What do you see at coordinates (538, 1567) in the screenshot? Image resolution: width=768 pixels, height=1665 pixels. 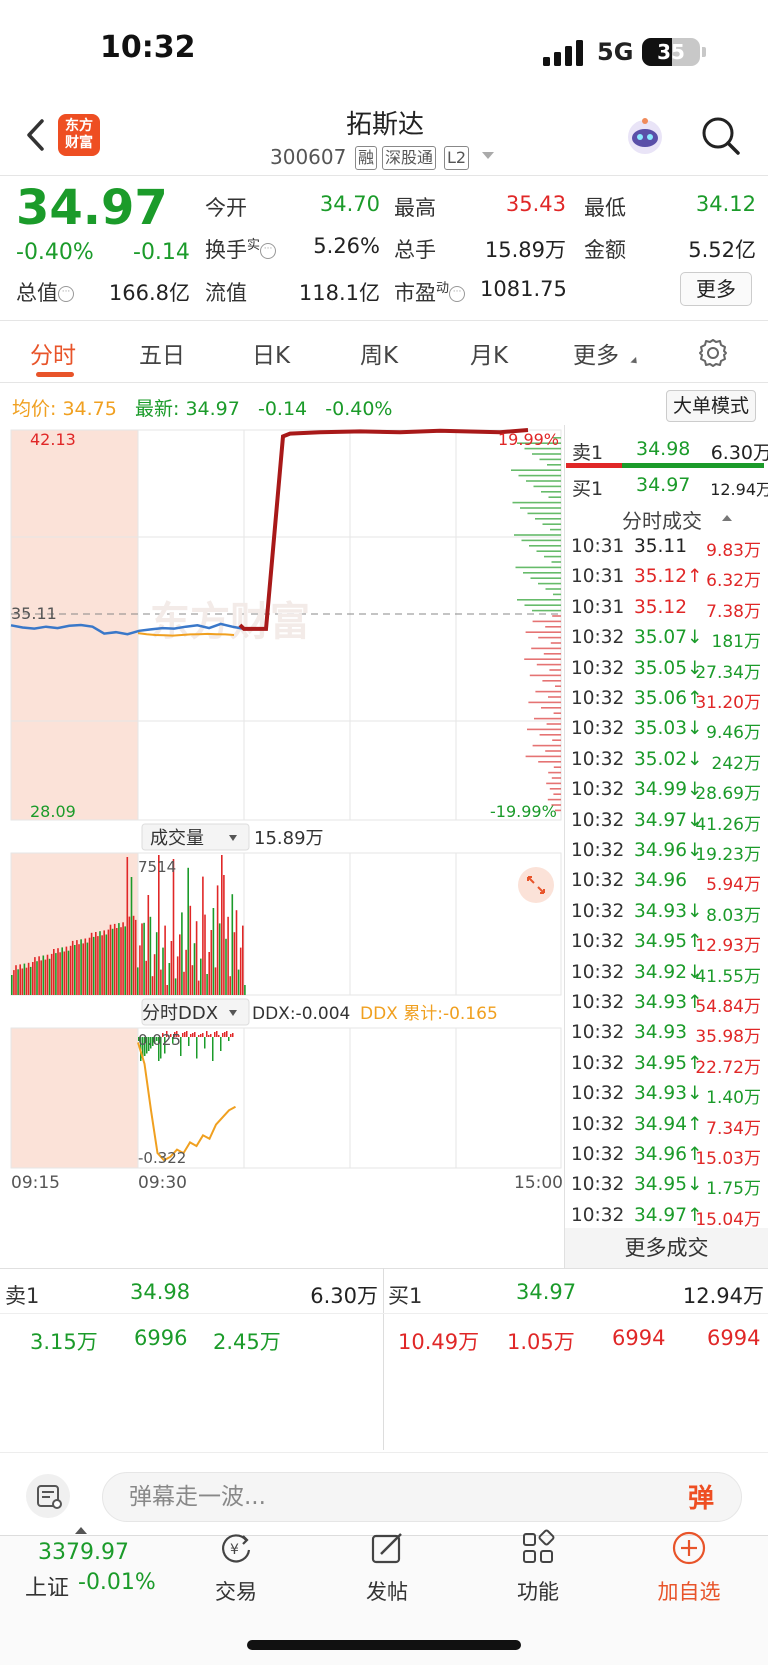 I see `nav-function: 功能` at bounding box center [538, 1567].